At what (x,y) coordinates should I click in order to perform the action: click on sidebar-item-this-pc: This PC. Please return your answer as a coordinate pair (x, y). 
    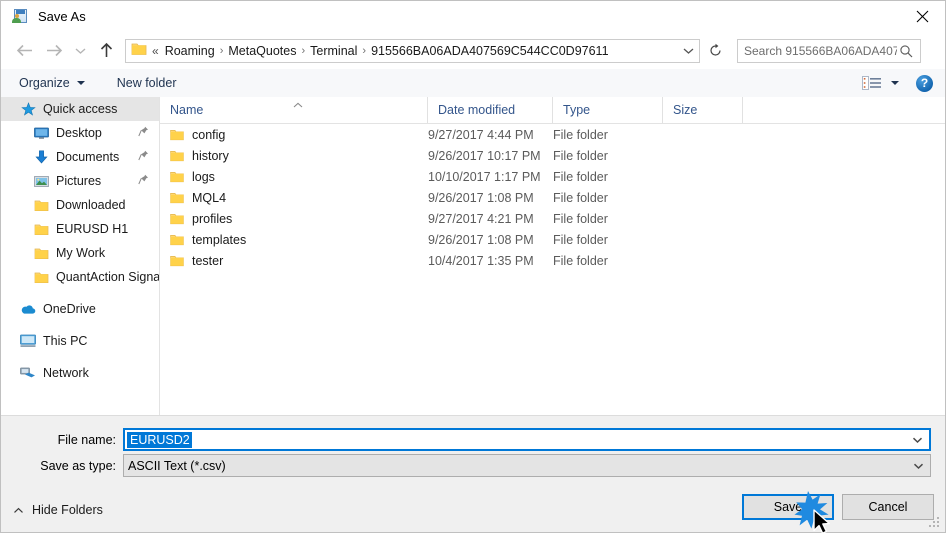
    Looking at the image, I should click on (80, 341).